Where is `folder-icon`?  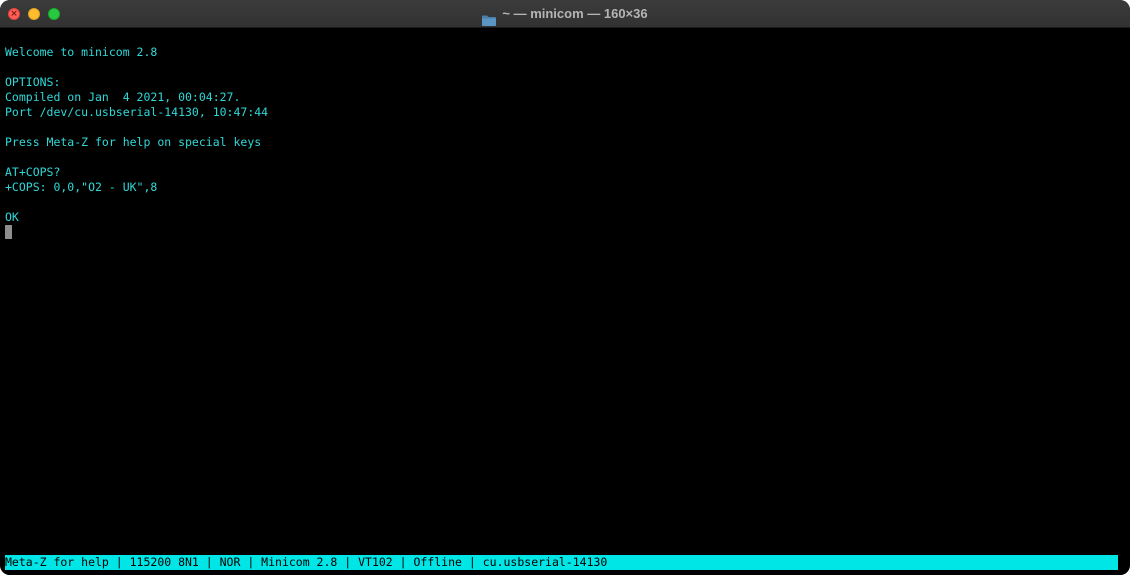
folder-icon is located at coordinates (489, 17).